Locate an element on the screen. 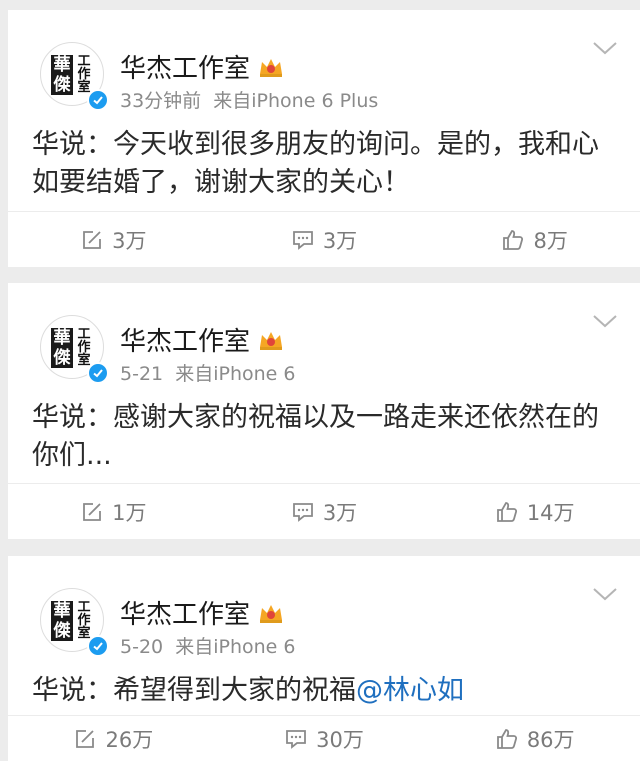 The height and width of the screenshot is (761, 640). repost-button: 26万 is located at coordinates (113, 738).